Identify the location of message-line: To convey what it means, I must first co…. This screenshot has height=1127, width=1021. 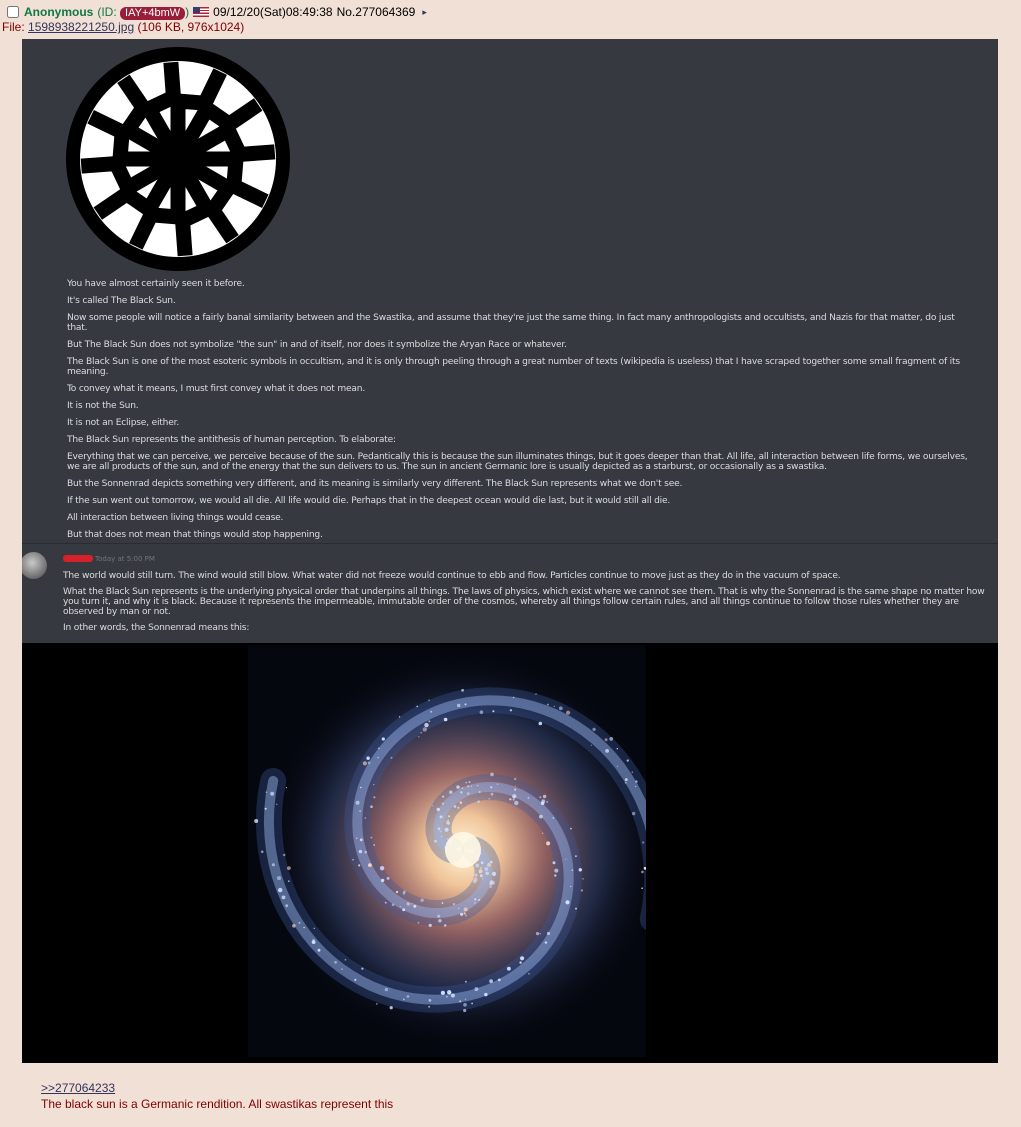
(216, 389).